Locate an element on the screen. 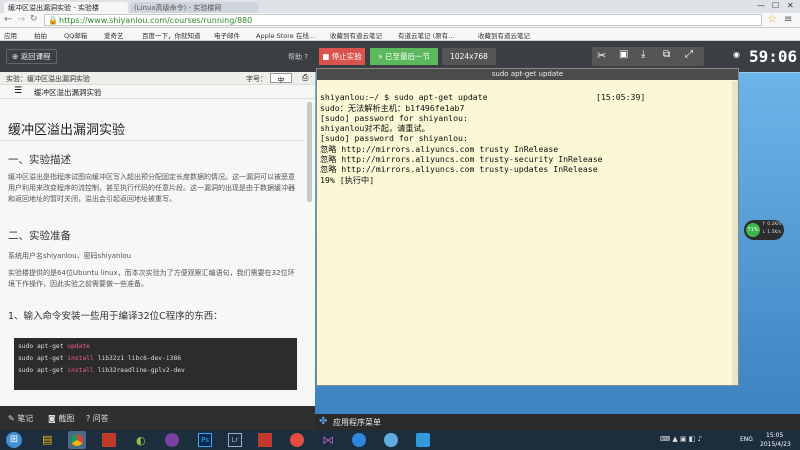 The height and width of the screenshot is (450, 800). bookmark-apps: 应用 is located at coordinates (10, 35).